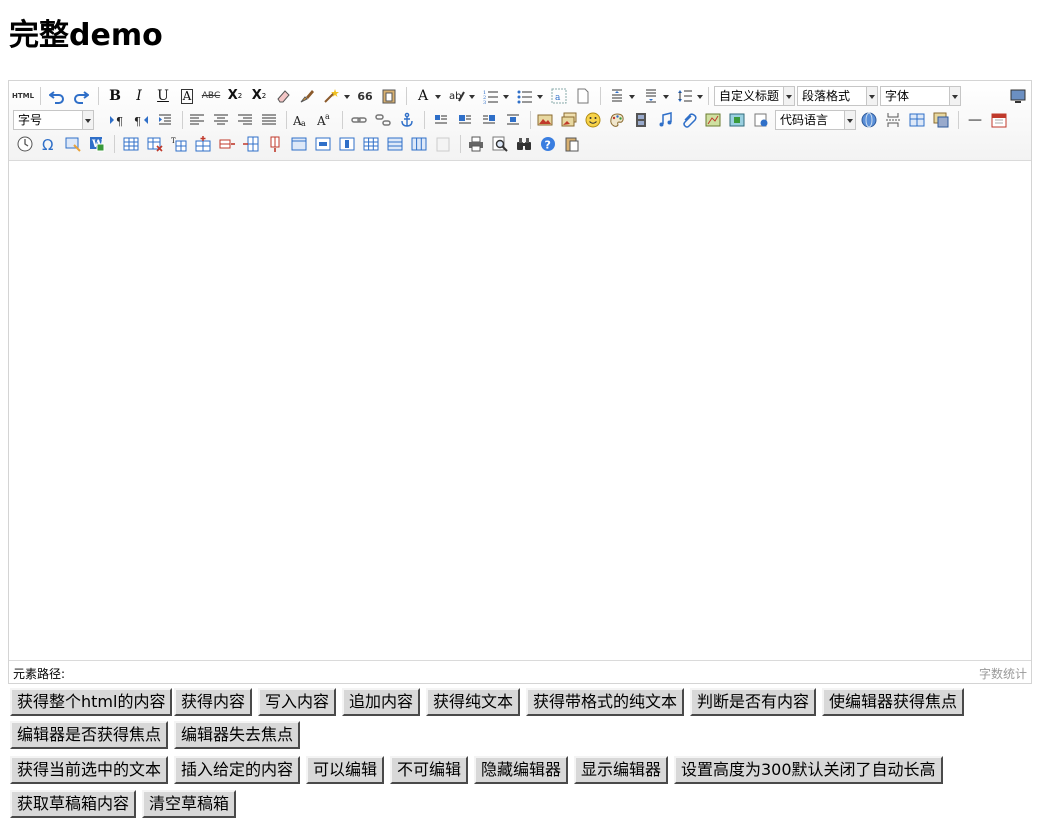  What do you see at coordinates (163, 96) in the screenshot?
I see `underline-button: U` at bounding box center [163, 96].